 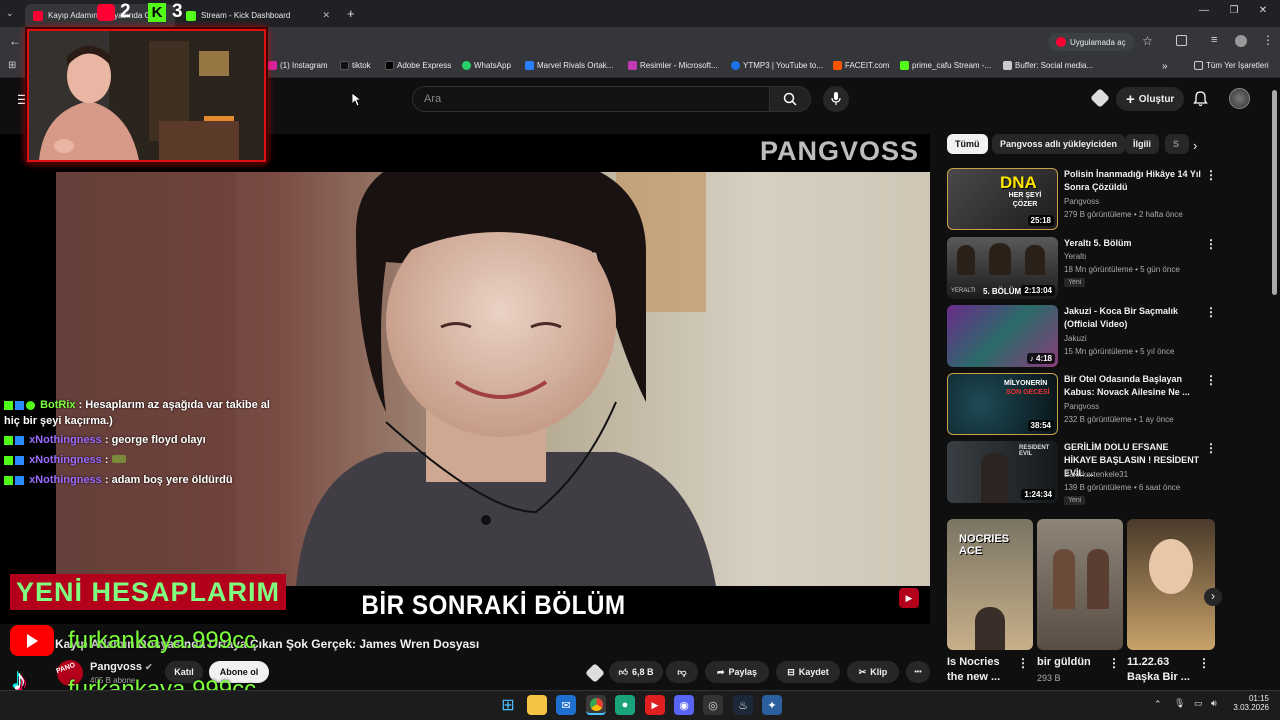 I want to click on rec-channel: Jakuzi, so click(x=1075, y=338).